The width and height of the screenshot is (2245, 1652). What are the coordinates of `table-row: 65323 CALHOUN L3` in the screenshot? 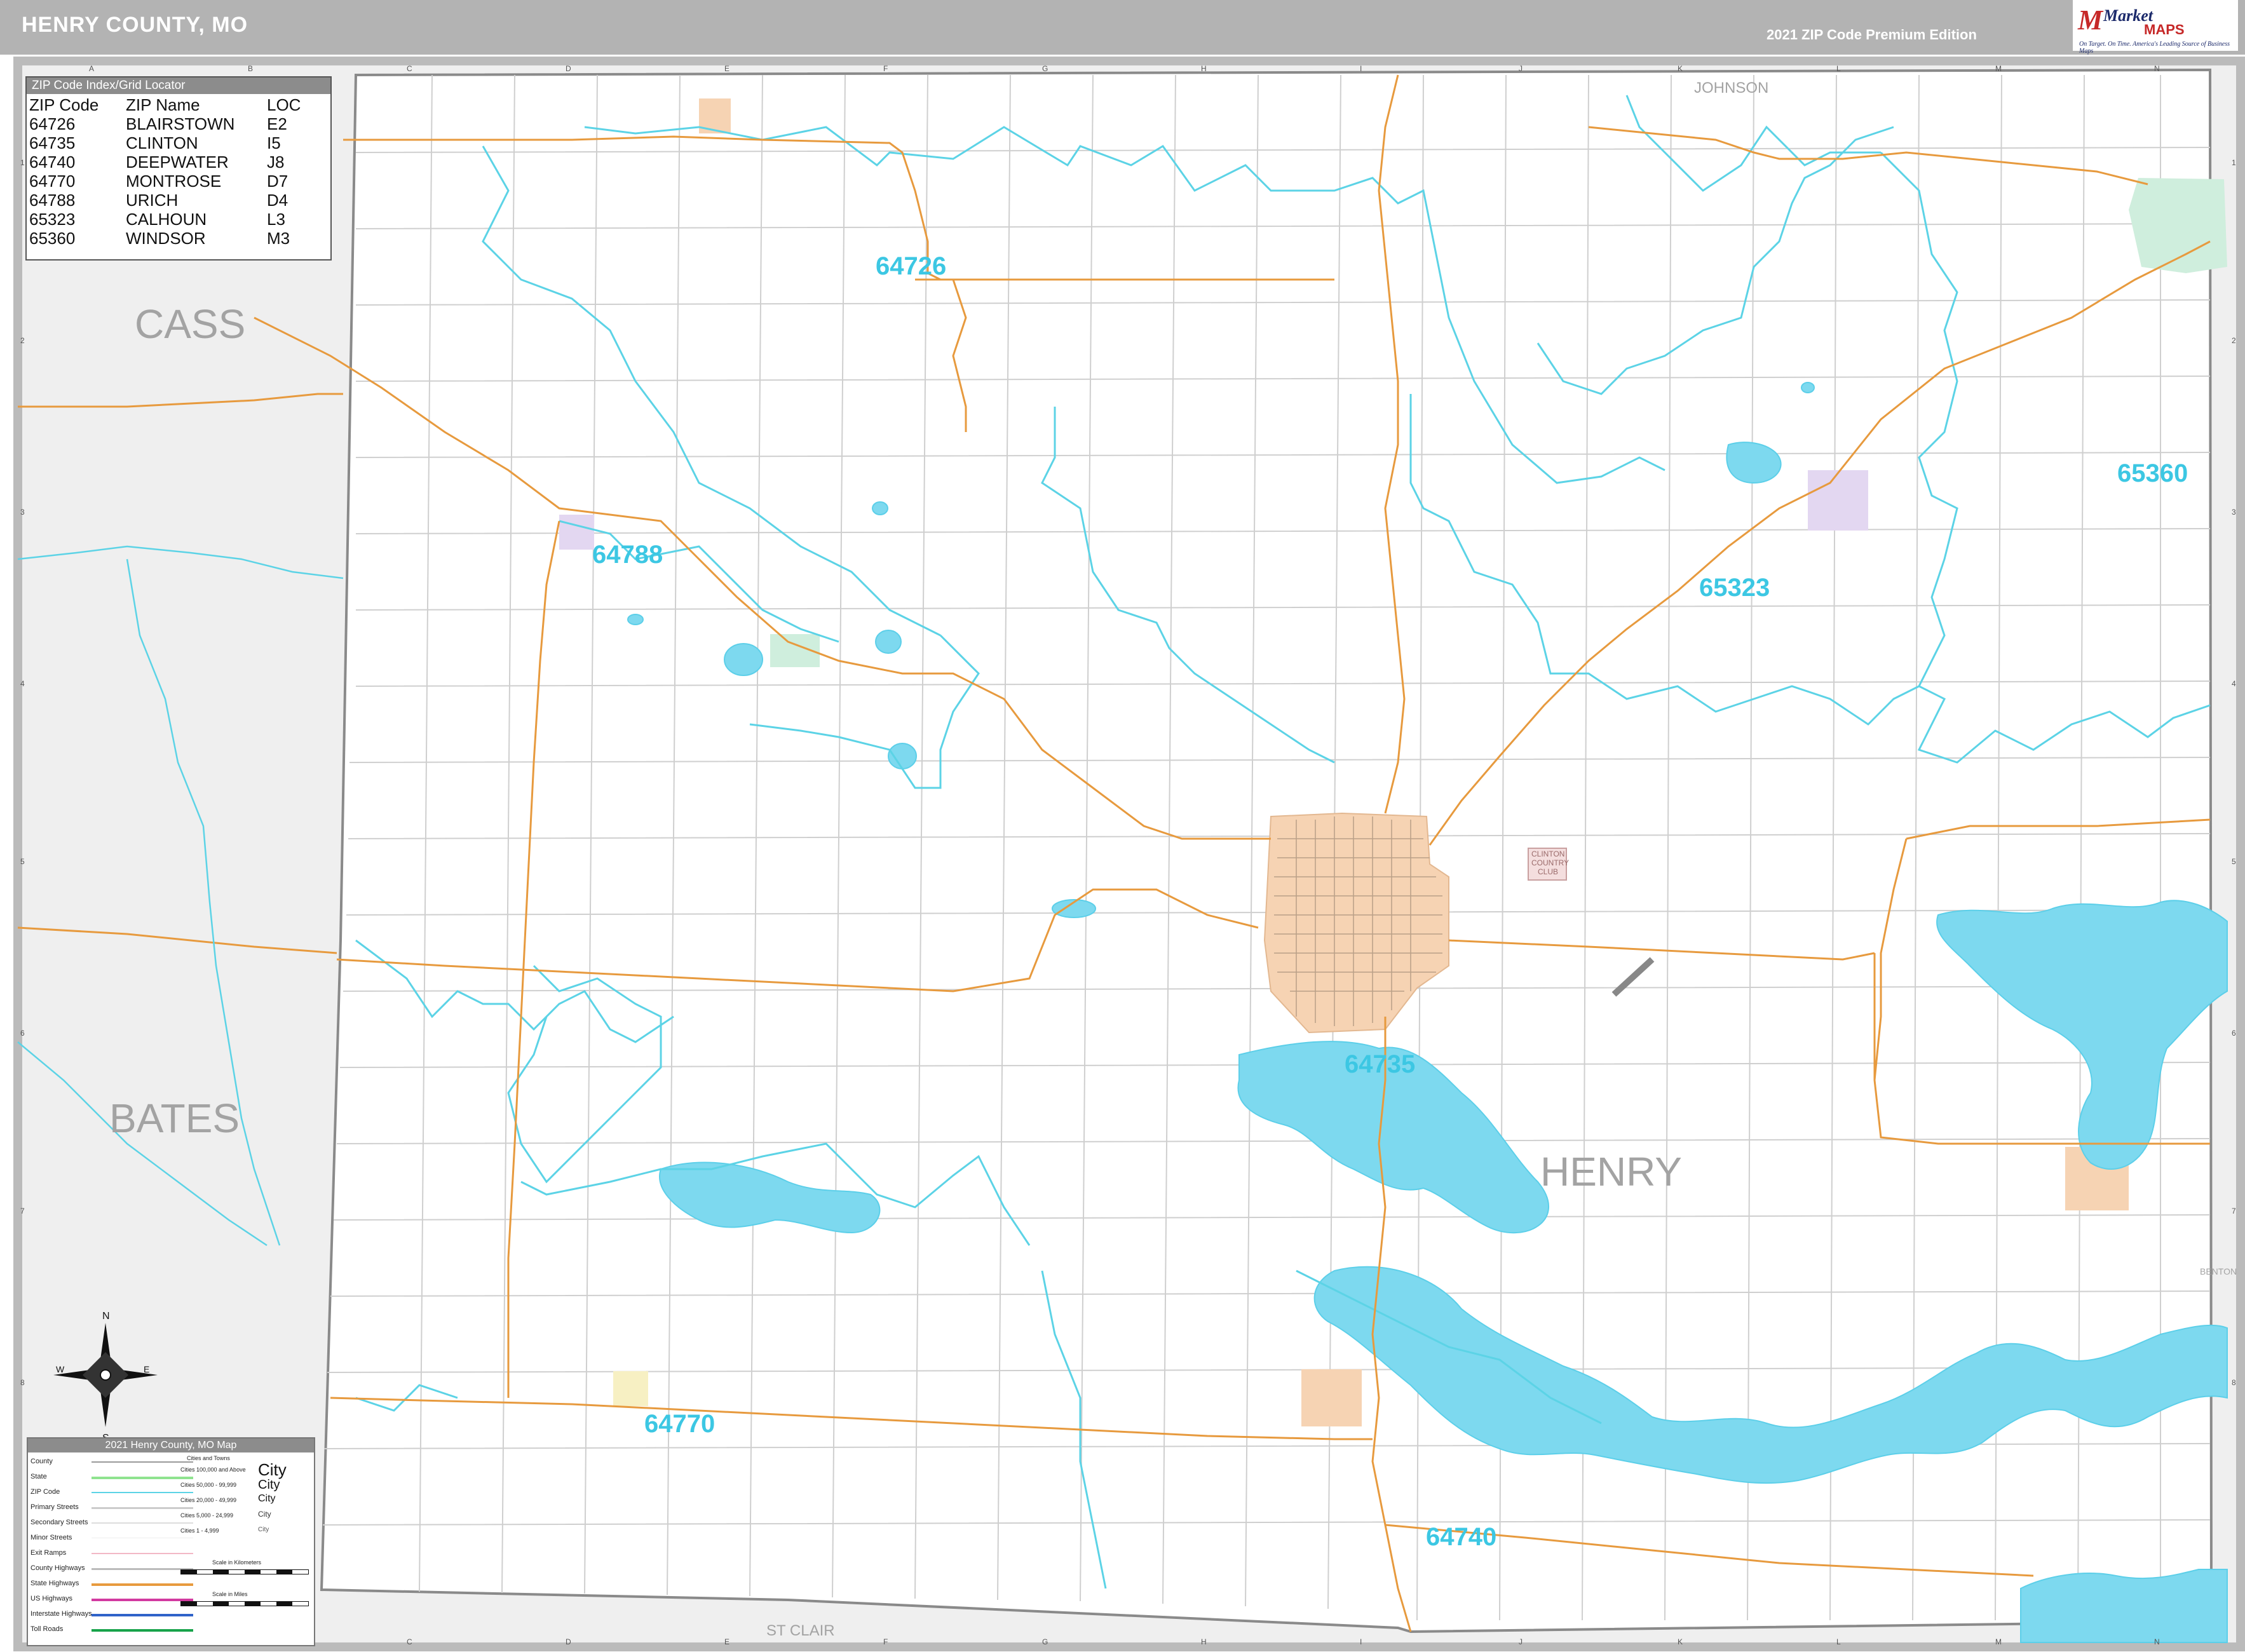 It's located at (168, 220).